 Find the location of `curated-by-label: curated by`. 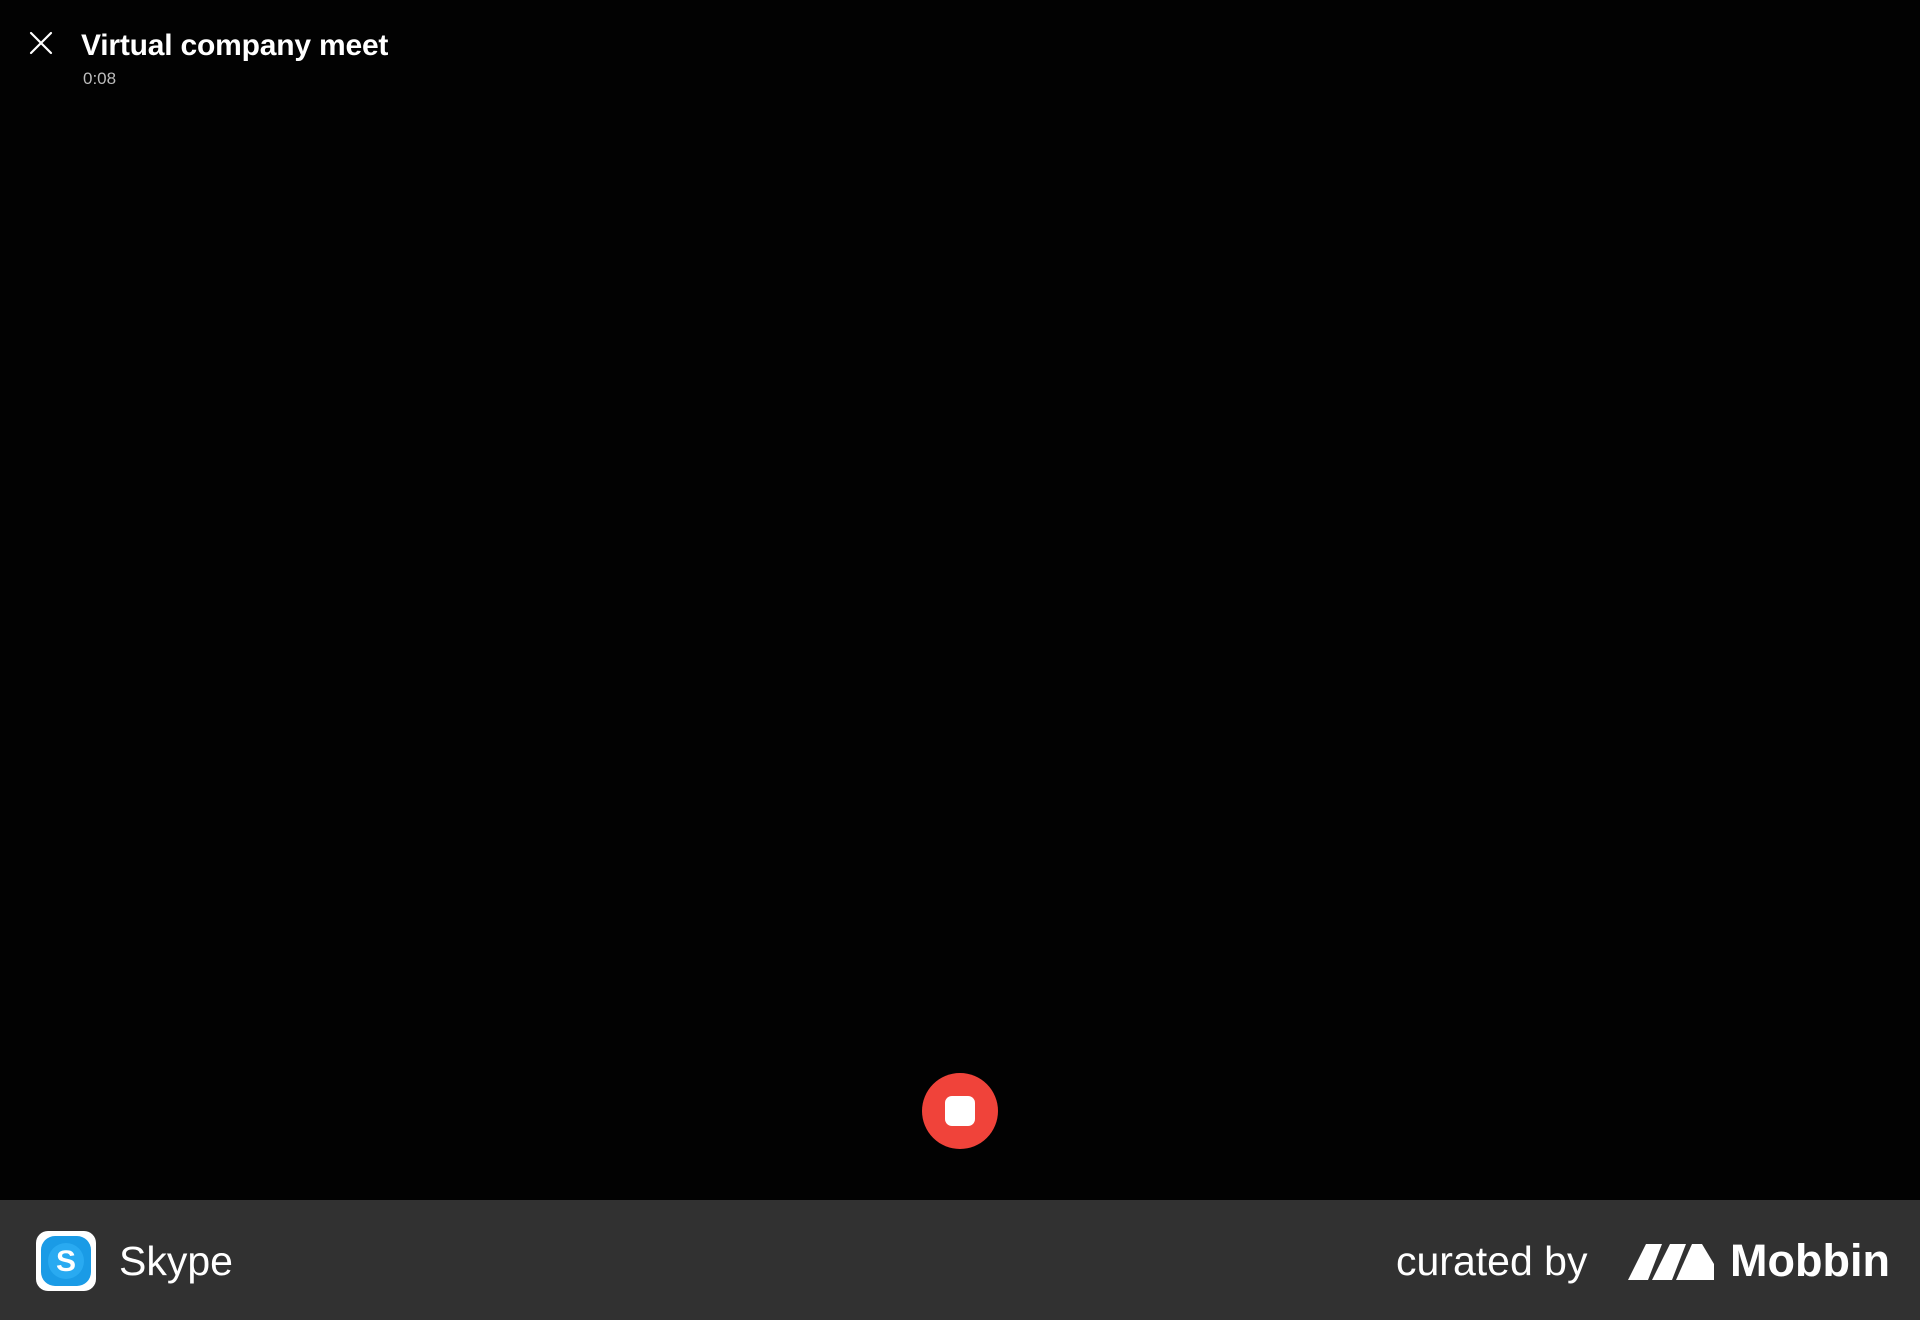

curated-by-label: curated by is located at coordinates (1492, 1261).